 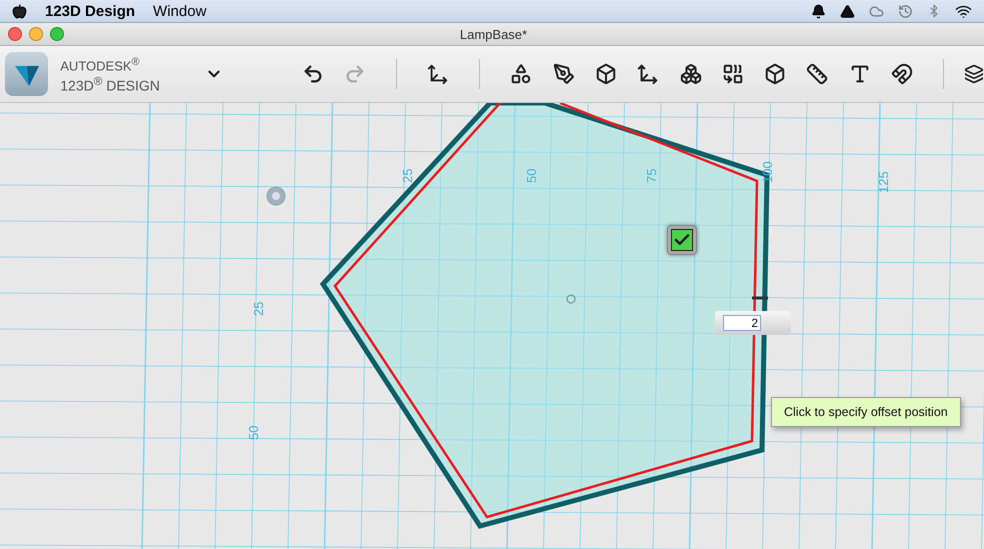 What do you see at coordinates (563, 74) in the screenshot?
I see `pen-icon` at bounding box center [563, 74].